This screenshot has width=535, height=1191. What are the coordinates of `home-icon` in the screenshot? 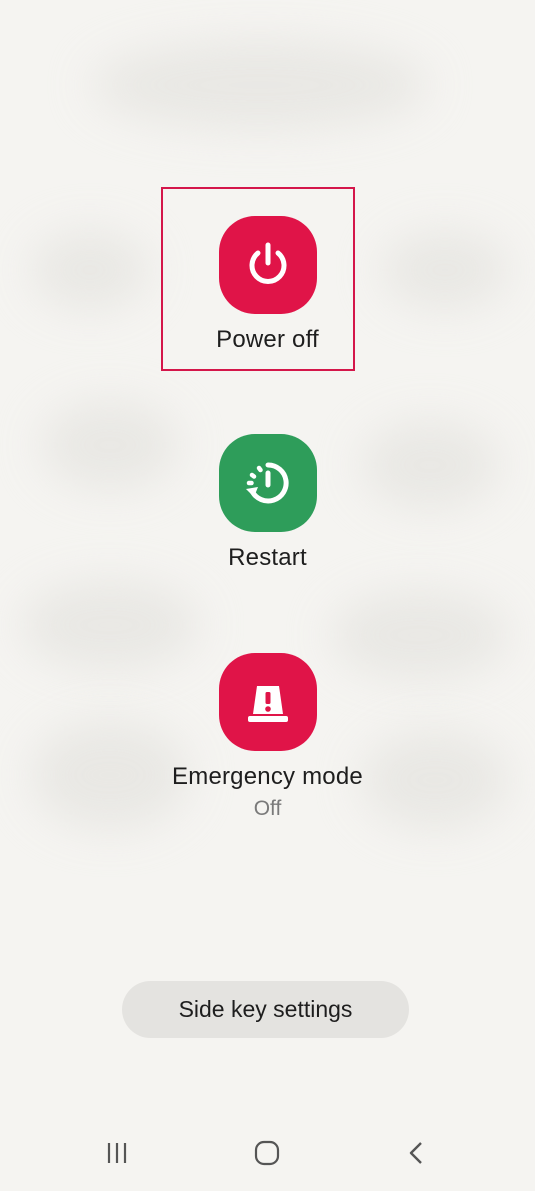 It's located at (267, 1153).